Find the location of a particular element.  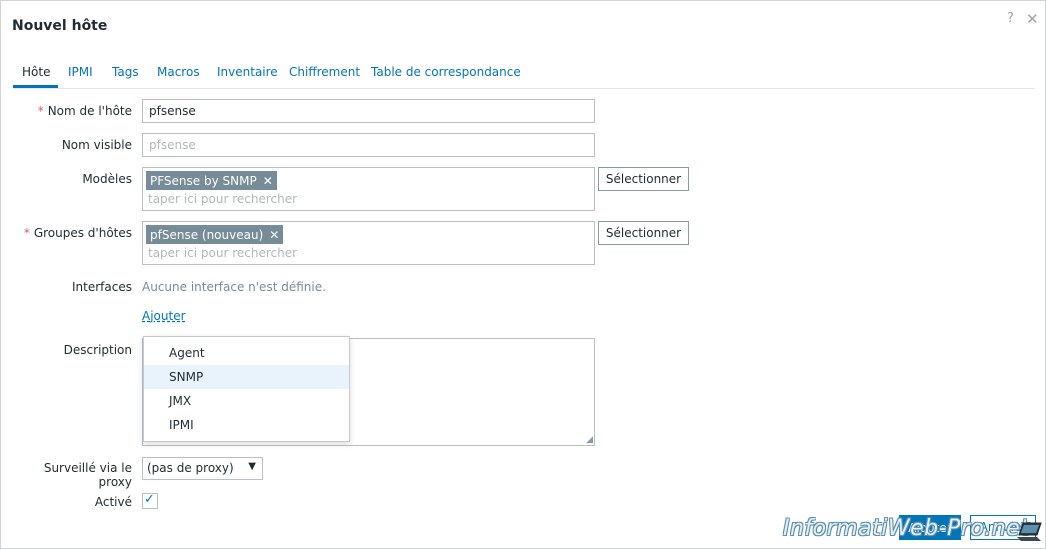

active-tab-indicator is located at coordinates (35, 86).